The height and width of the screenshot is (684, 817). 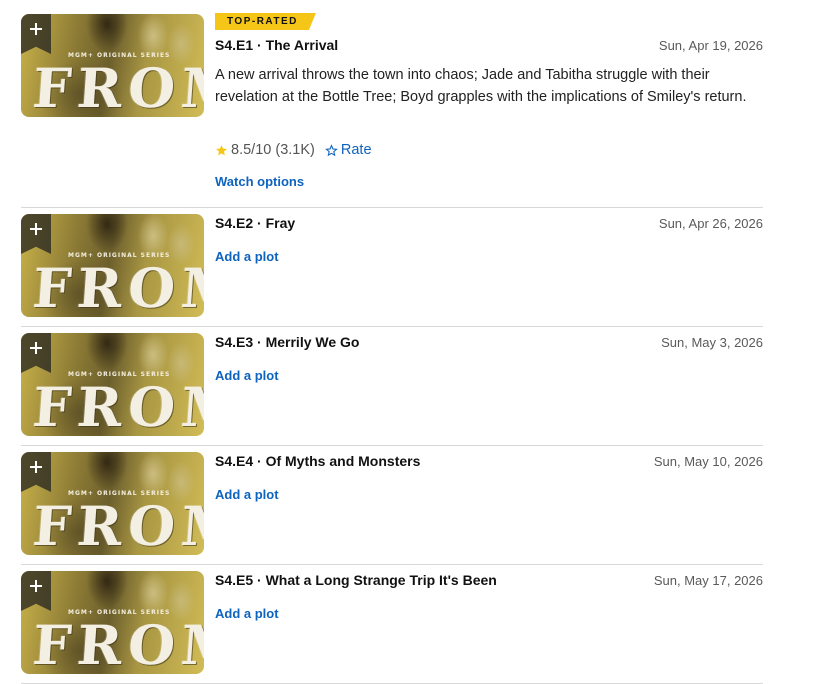 I want to click on episode-title: S4.E1 · The Arrival, so click(x=276, y=45).